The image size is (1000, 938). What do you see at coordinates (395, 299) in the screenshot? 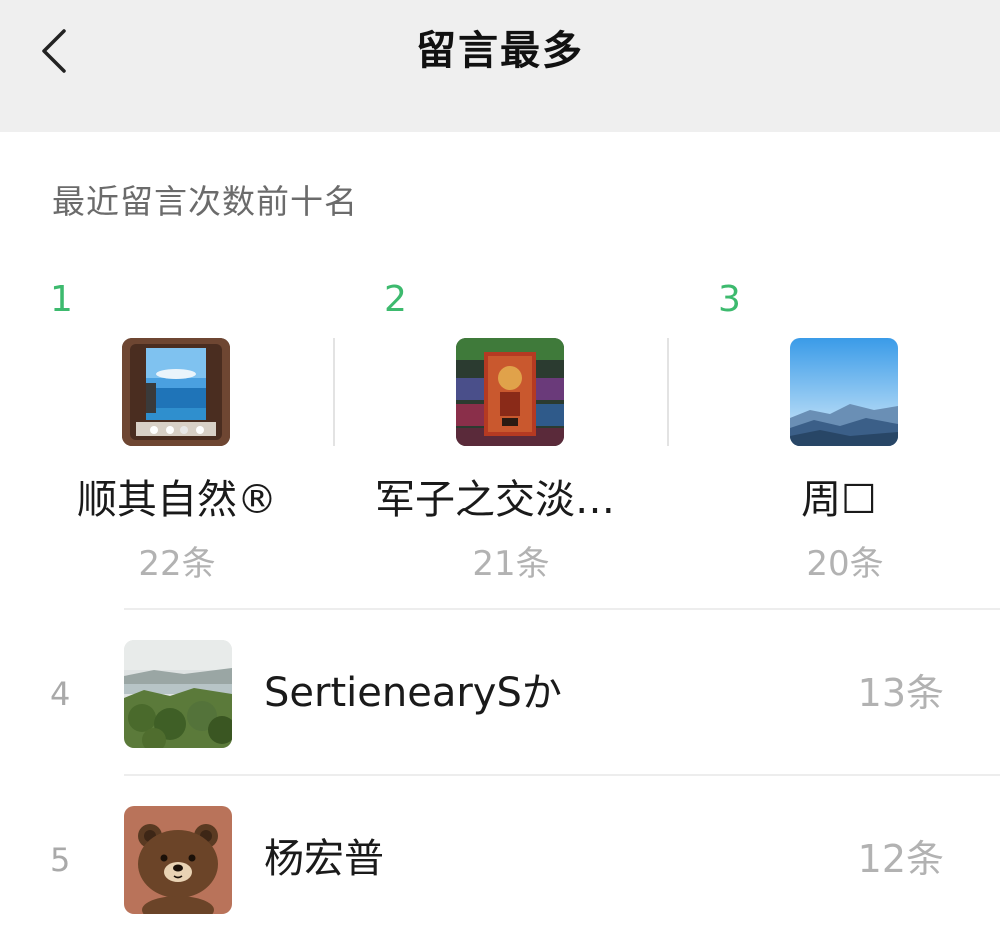
I see `rank-number: 2` at bounding box center [395, 299].